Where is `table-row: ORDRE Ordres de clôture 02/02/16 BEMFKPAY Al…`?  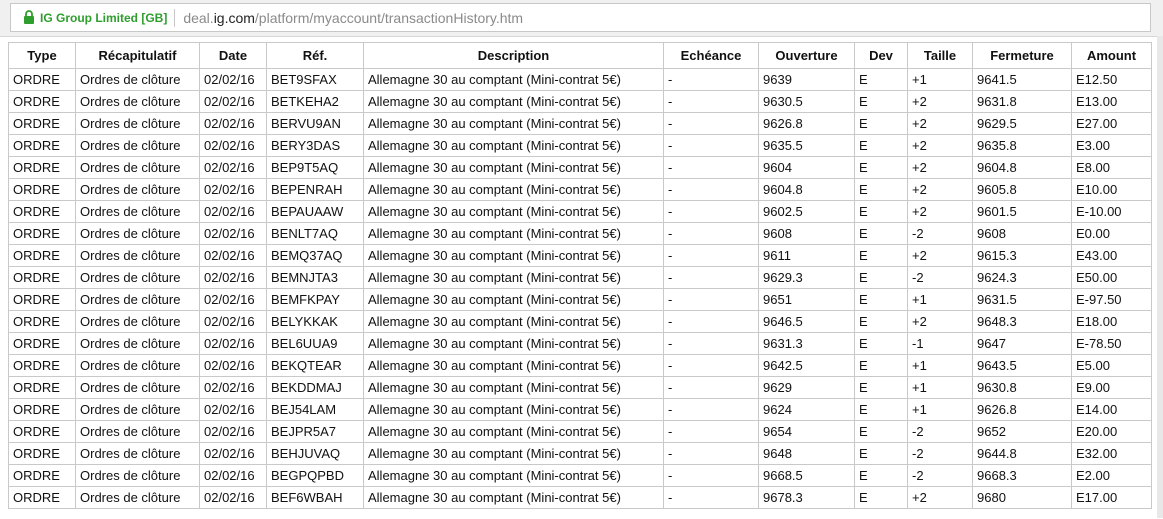 table-row: ORDRE Ordres de clôture 02/02/16 BEMFKPAY Al… is located at coordinates (580, 299).